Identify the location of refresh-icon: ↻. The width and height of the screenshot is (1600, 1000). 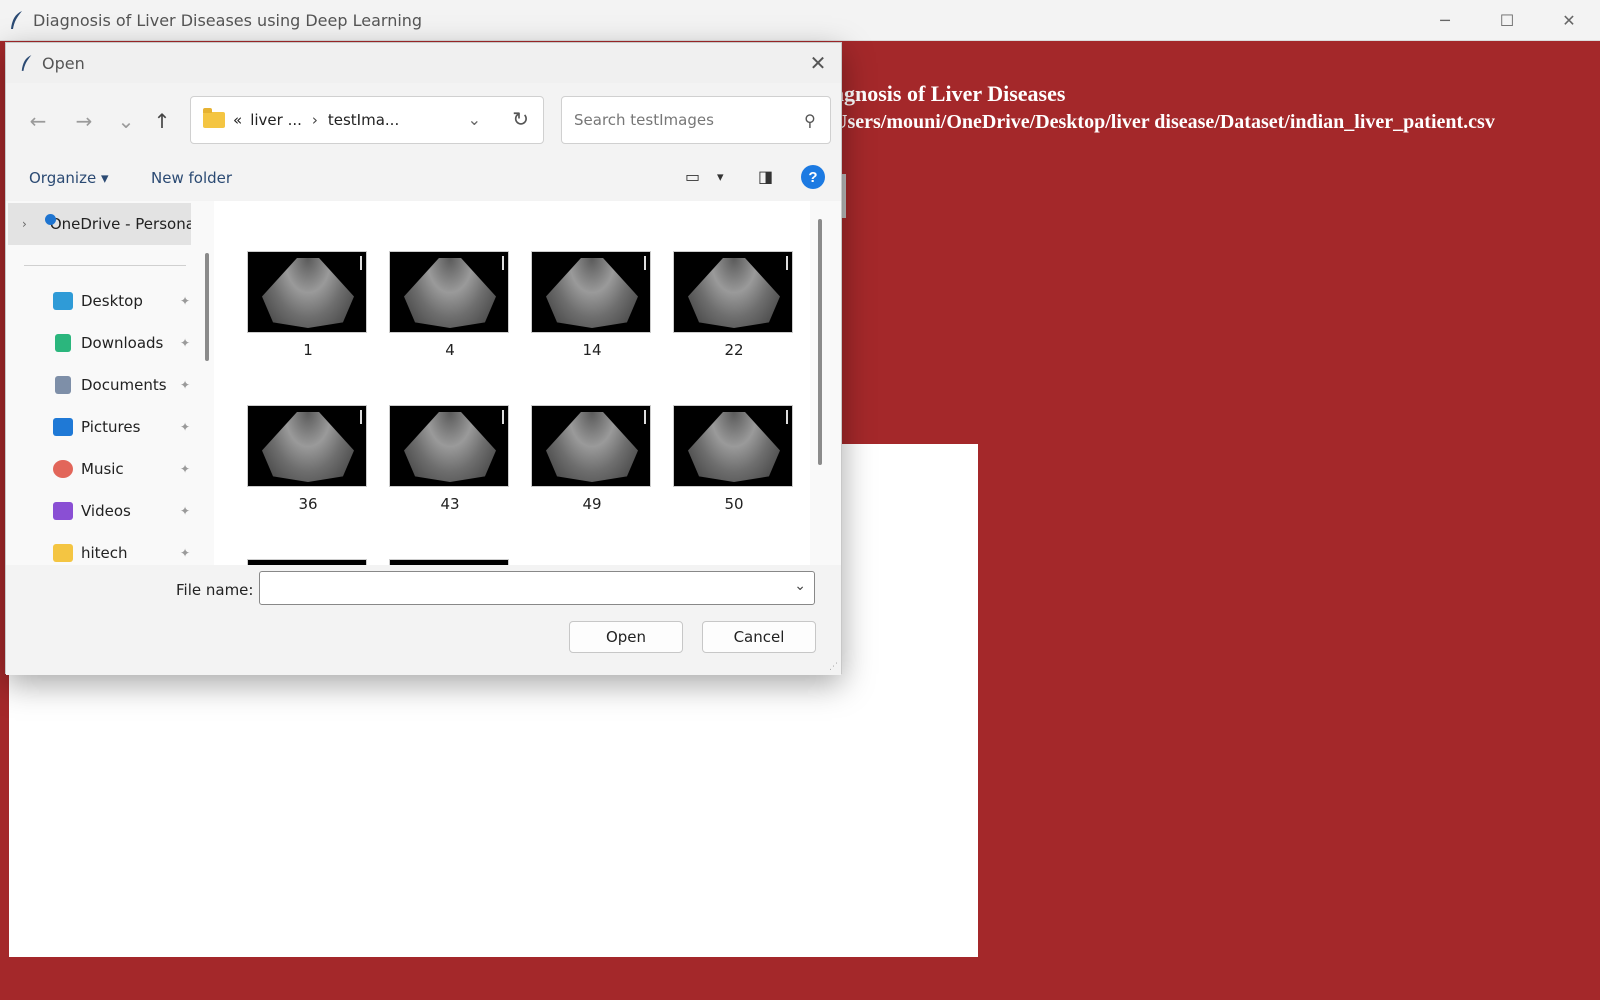
(520, 119).